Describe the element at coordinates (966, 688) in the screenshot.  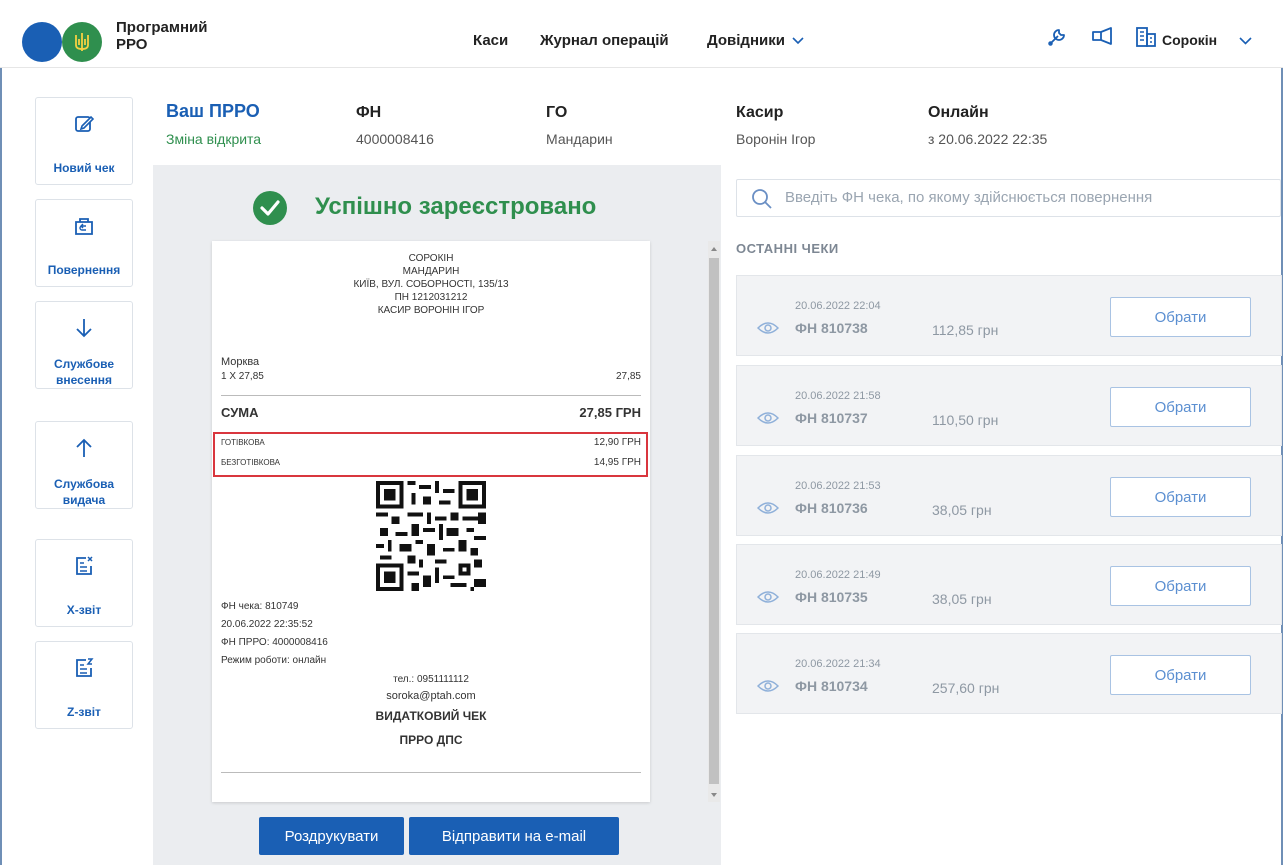
I see `check-amount: 257,60 грн` at that location.